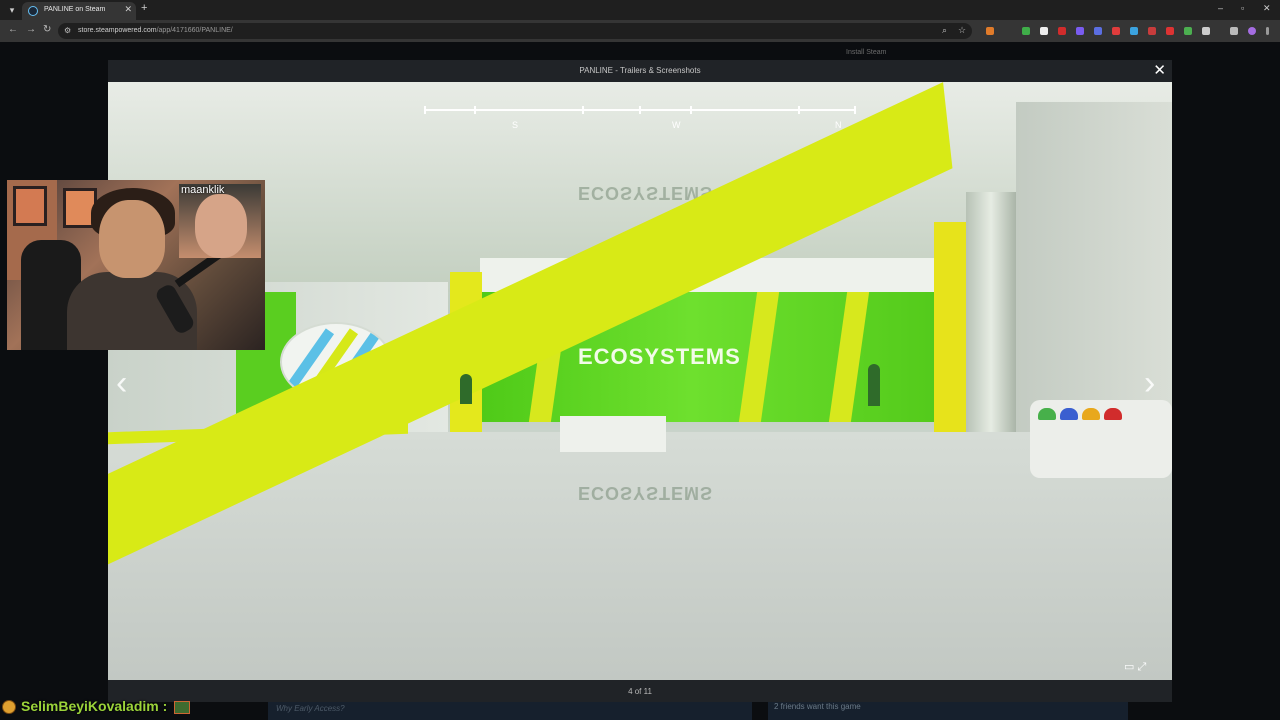 The width and height of the screenshot is (1280, 720). I want to click on chat-badge-icon, so click(9, 707).